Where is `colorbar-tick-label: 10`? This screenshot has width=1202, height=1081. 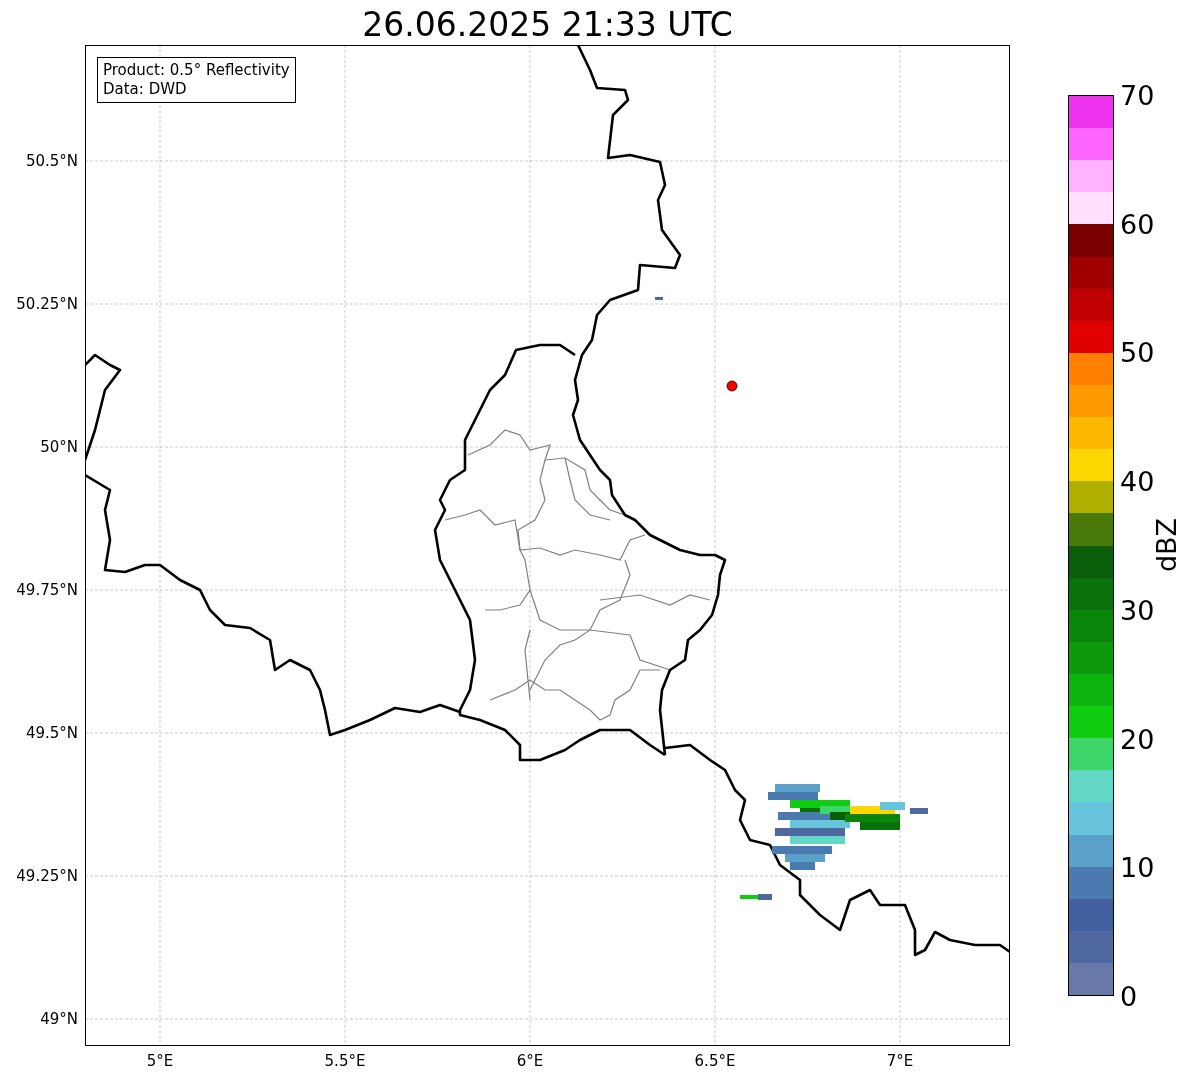 colorbar-tick-label: 10 is located at coordinates (1137, 867).